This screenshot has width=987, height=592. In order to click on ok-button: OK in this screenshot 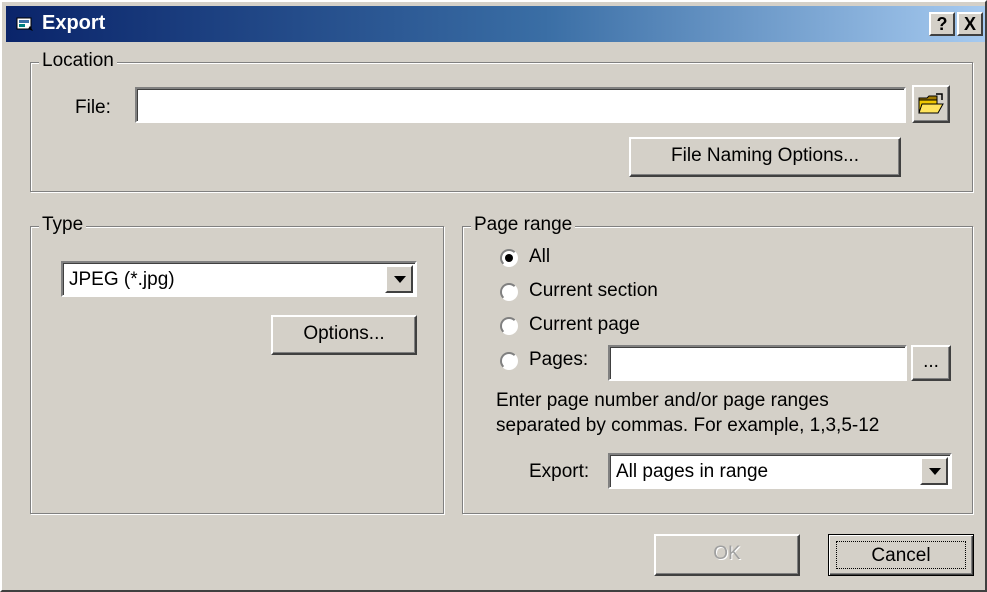, I will do `click(727, 555)`.